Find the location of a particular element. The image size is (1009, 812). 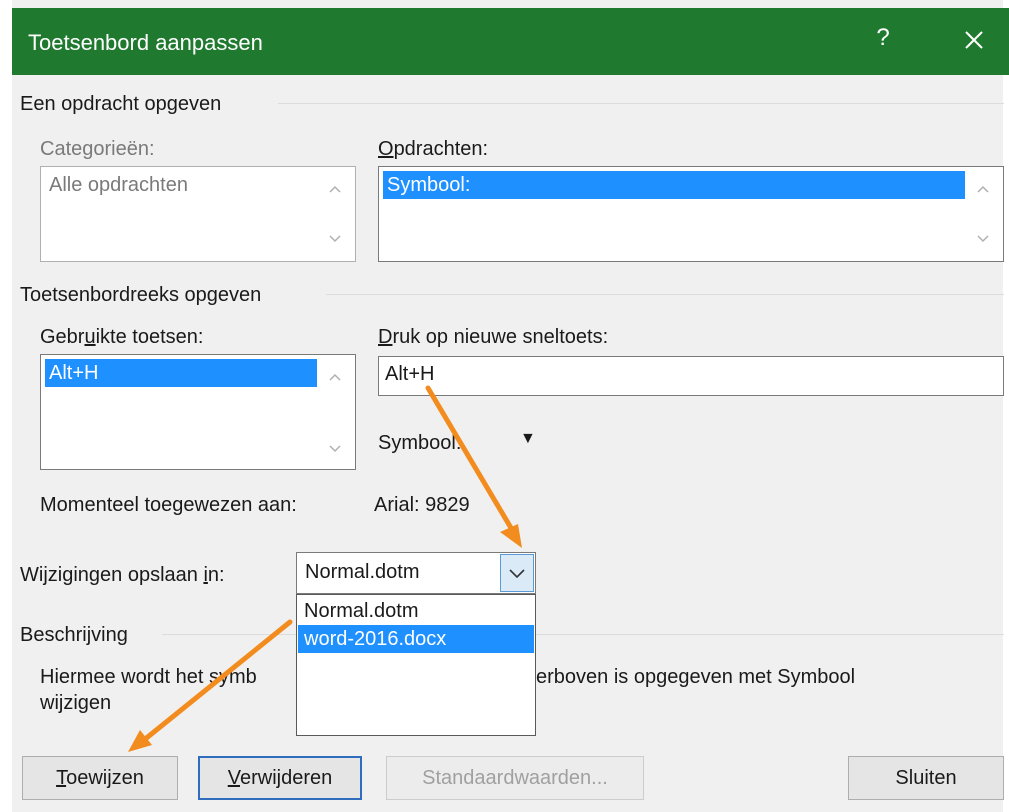

save-in-select: Normal.dotm is located at coordinates (416, 573).